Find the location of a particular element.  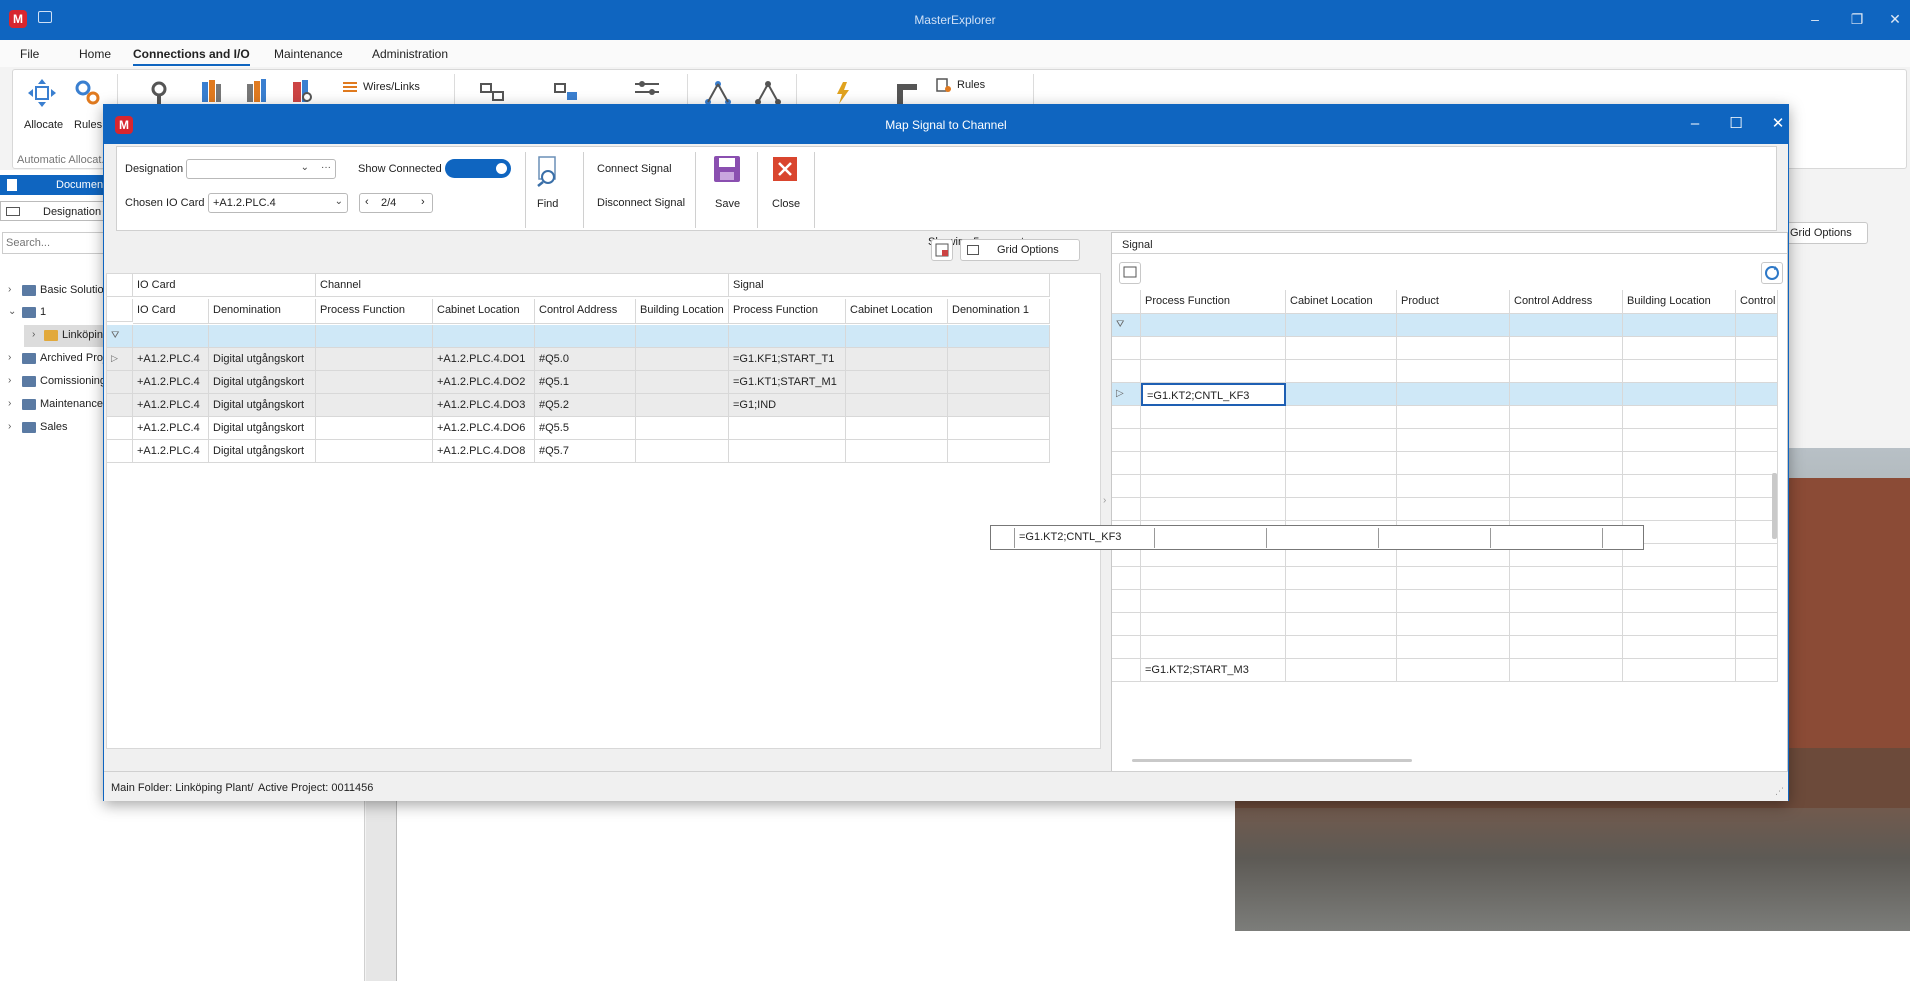

table-cell: #Q5.2 is located at coordinates (585, 405).